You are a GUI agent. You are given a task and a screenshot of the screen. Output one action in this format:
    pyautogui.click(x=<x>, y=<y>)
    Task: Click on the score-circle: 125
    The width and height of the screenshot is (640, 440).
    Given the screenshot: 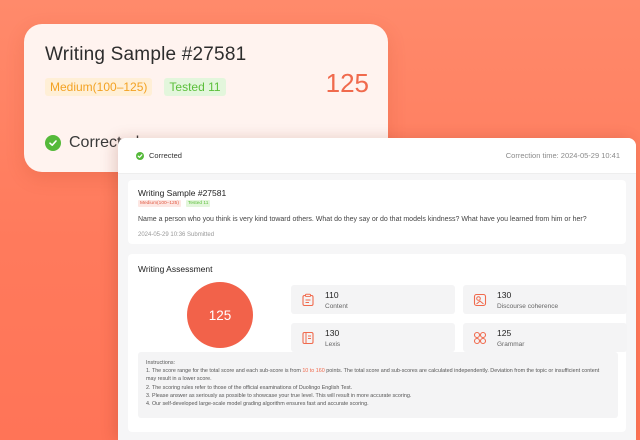 What is the action you would take?
    pyautogui.click(x=220, y=315)
    